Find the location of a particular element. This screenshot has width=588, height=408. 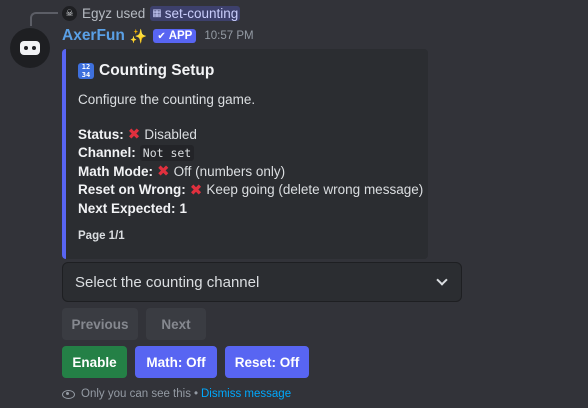

status-value: Disabled is located at coordinates (170, 134).